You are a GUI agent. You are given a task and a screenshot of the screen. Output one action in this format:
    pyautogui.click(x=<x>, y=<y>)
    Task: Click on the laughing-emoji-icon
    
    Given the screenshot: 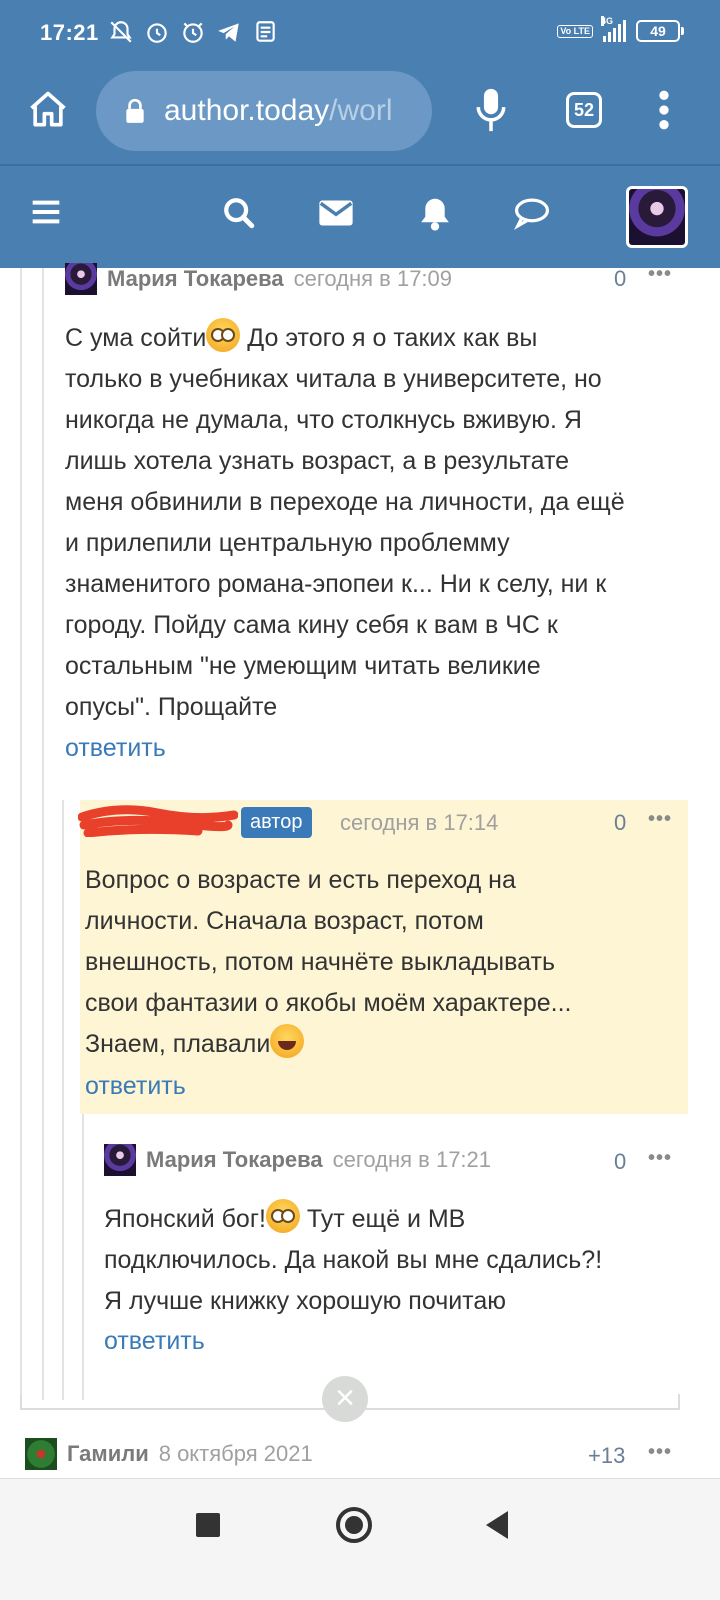 What is the action you would take?
    pyautogui.click(x=287, y=1041)
    